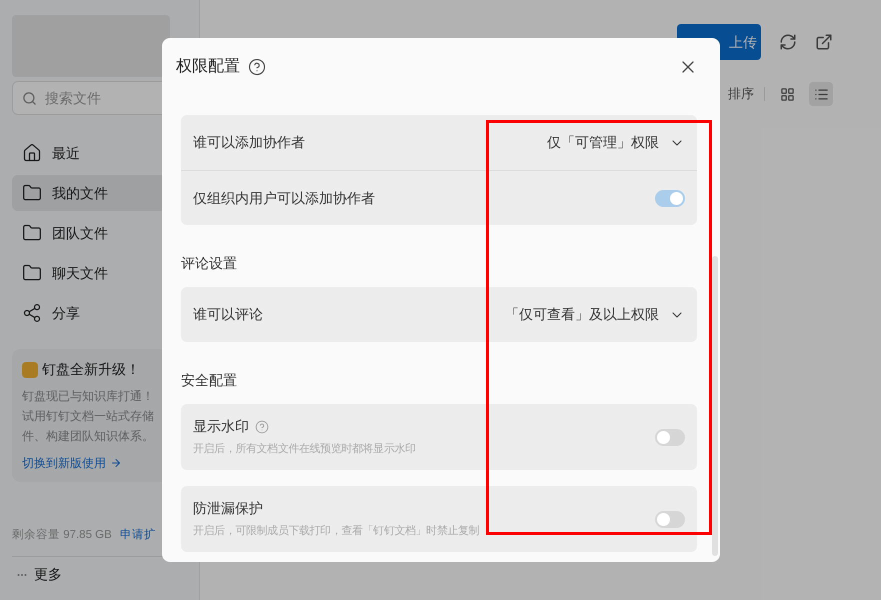  What do you see at coordinates (336, 532) in the screenshot?
I see `setting-description: 开启后，可限制成员下载打印，查看「钉钉文档」时禁止复制` at bounding box center [336, 532].